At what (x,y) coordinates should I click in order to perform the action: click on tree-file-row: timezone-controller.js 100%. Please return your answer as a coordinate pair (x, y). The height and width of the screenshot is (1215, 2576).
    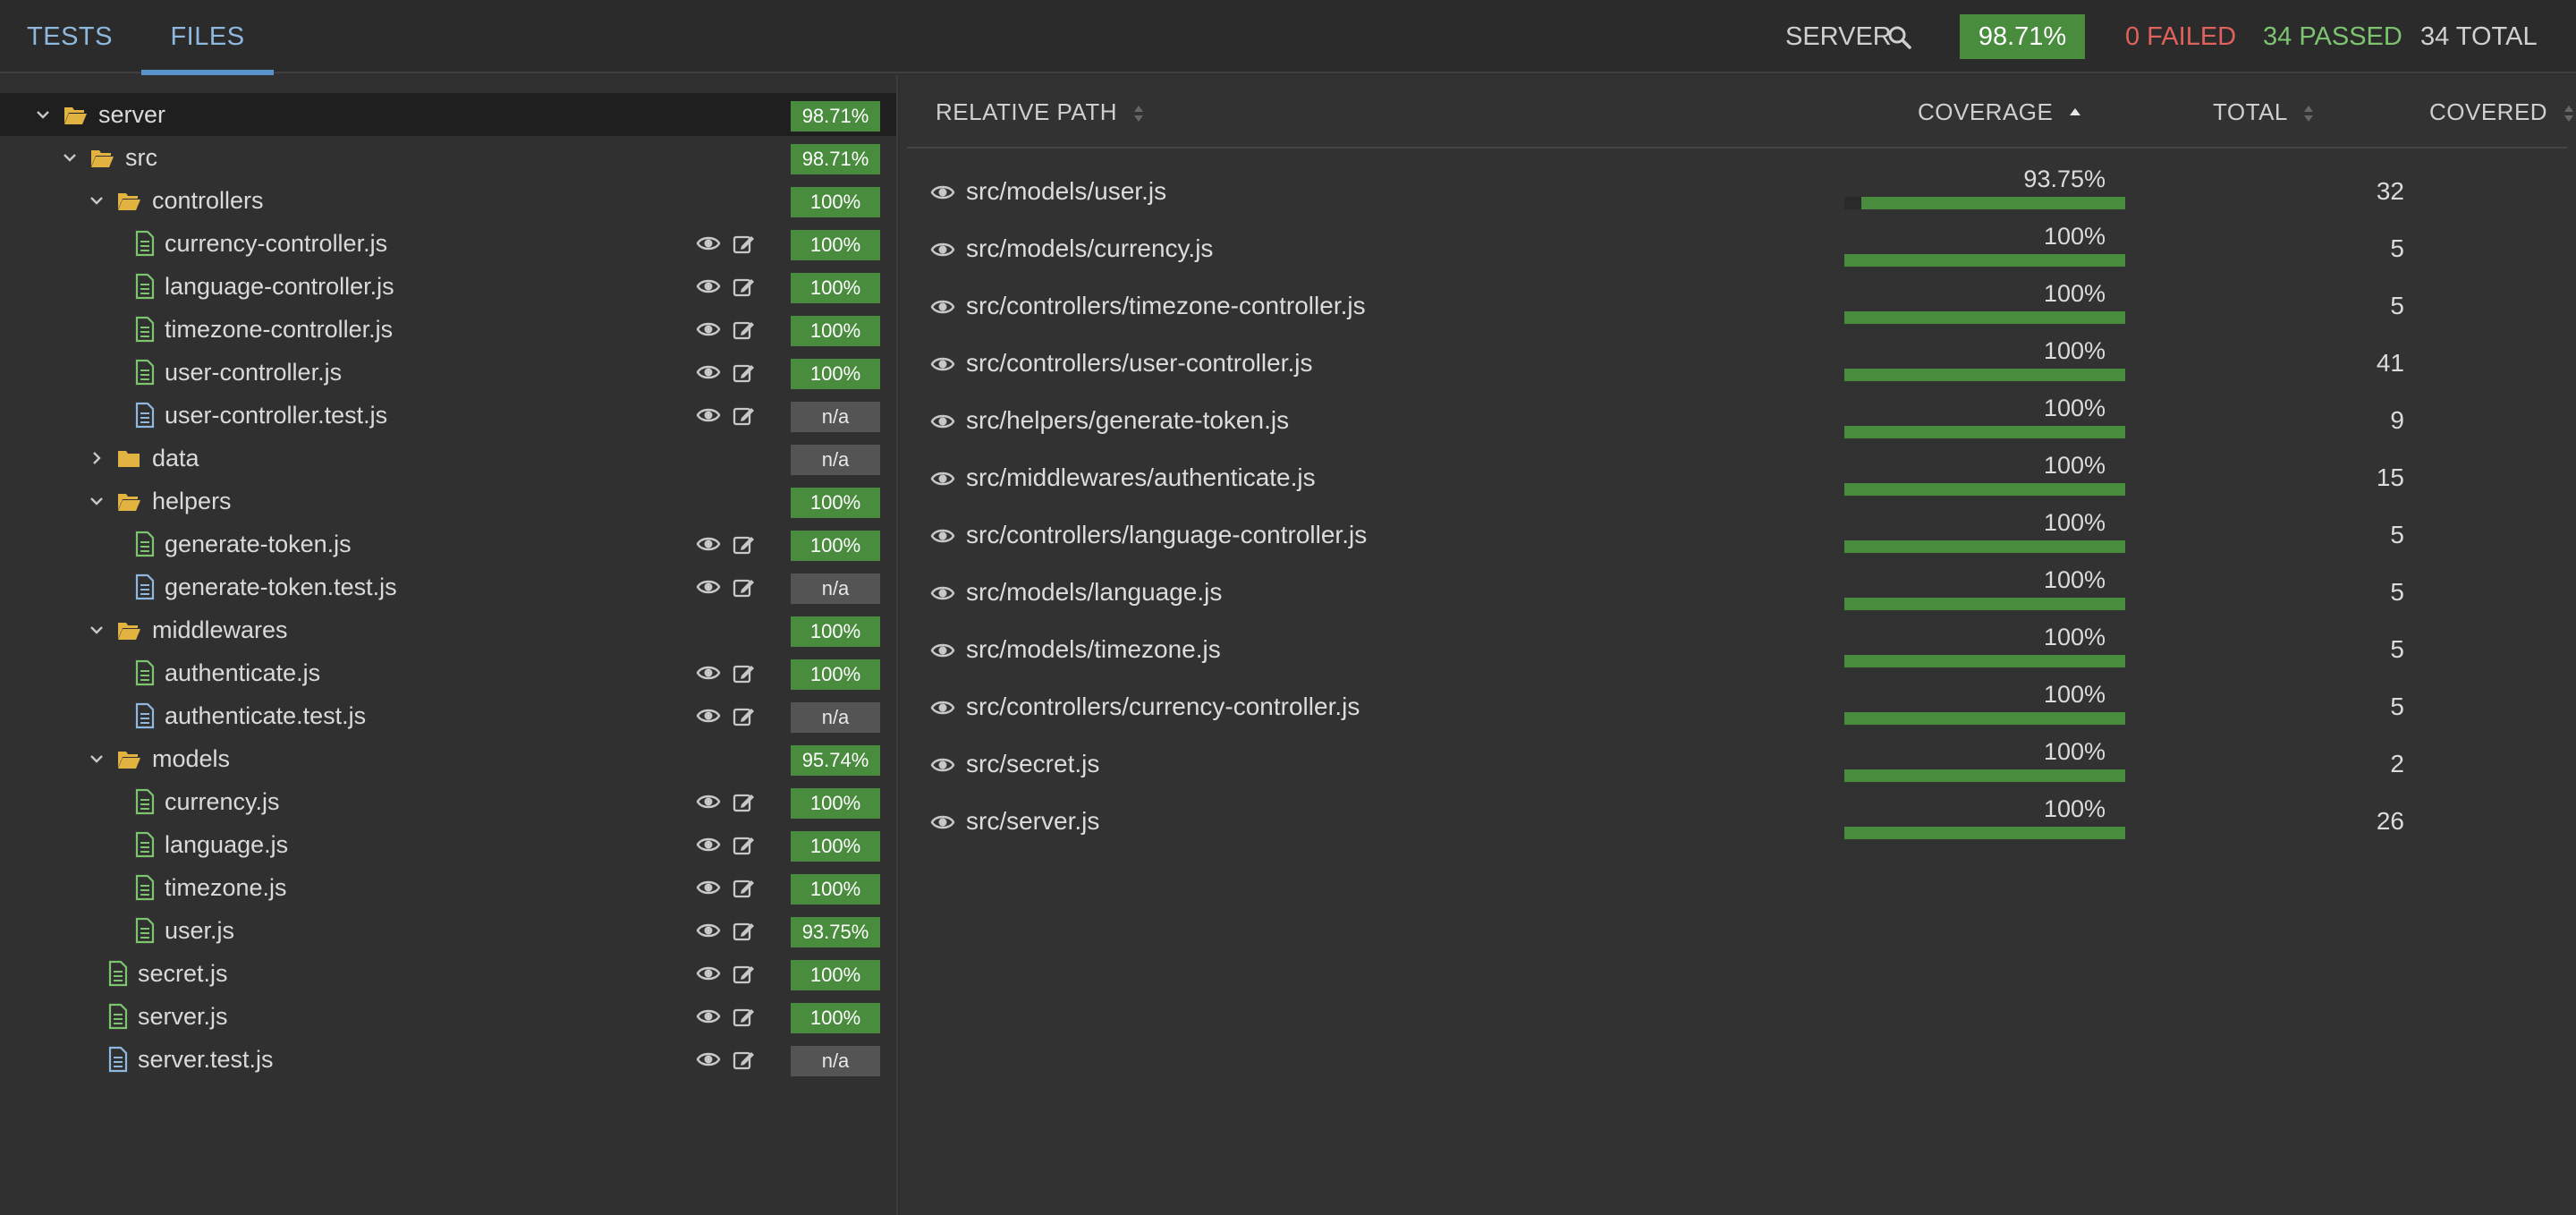
    Looking at the image, I should click on (448, 330).